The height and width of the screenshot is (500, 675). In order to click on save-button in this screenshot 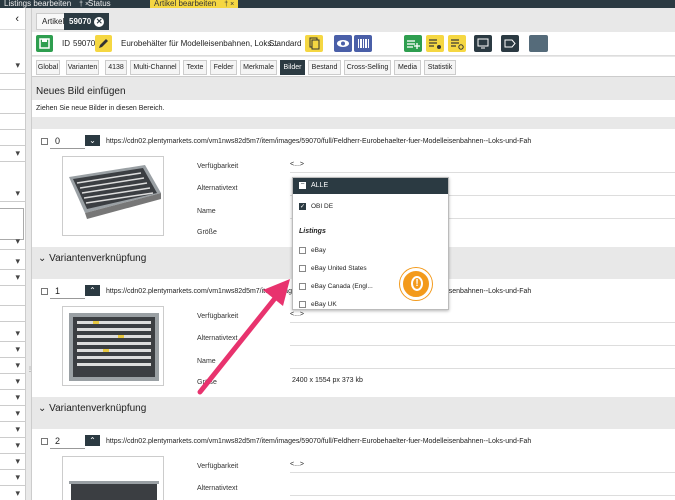, I will do `click(44, 43)`.